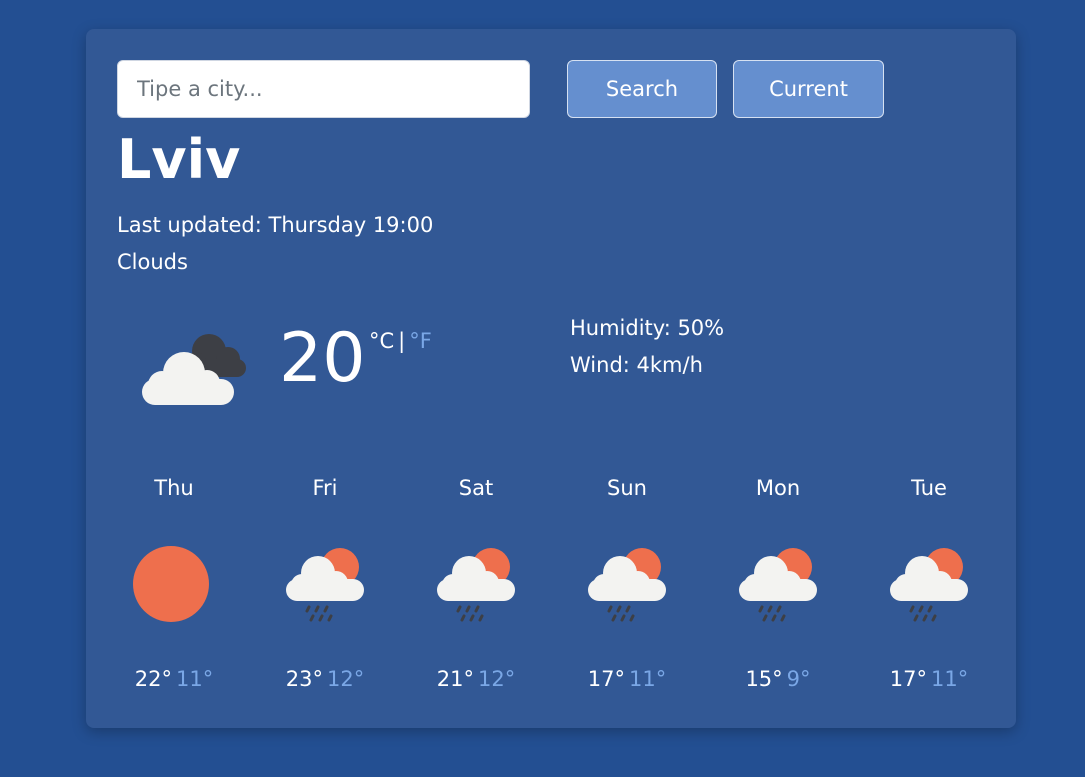 This screenshot has width=1085, height=777. Describe the element at coordinates (764, 679) in the screenshot. I see `forecast-max-temp: 15°` at that location.